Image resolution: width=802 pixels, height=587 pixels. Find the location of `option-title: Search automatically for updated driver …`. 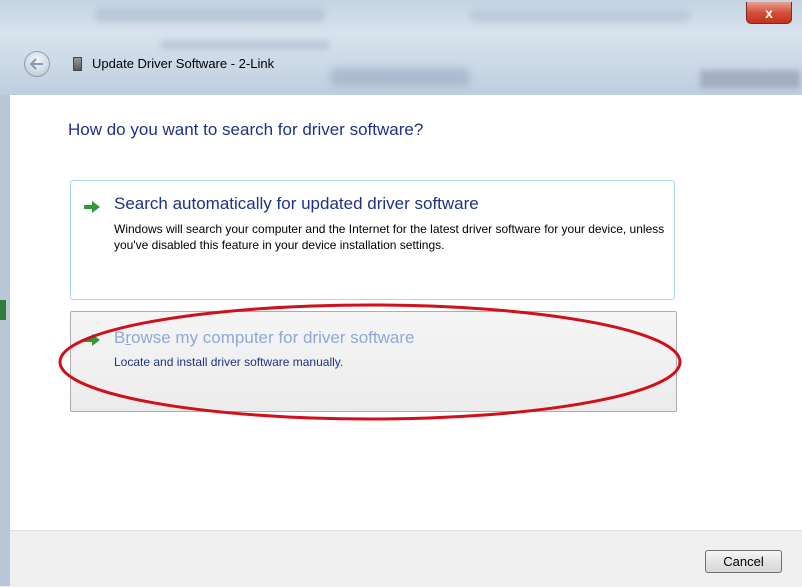

option-title: Search automatically for updated driver … is located at coordinates (296, 203).